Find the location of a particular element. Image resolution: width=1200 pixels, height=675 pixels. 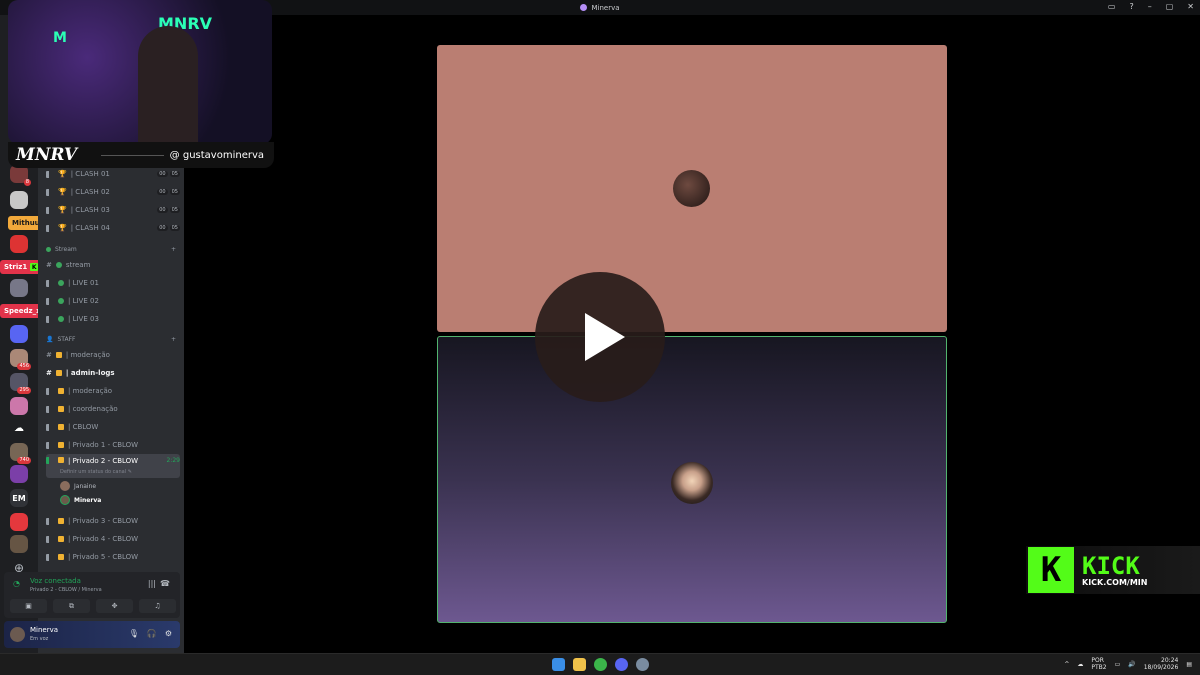

inbox-icon: ▭ is located at coordinates (1112, 6).